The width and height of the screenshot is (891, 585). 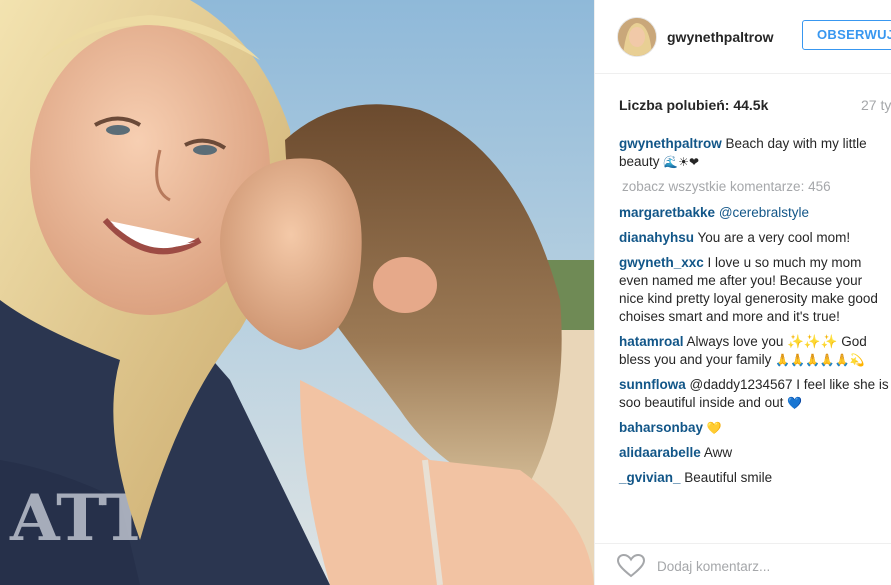 I want to click on post-time: 27 ty, so click(x=876, y=105).